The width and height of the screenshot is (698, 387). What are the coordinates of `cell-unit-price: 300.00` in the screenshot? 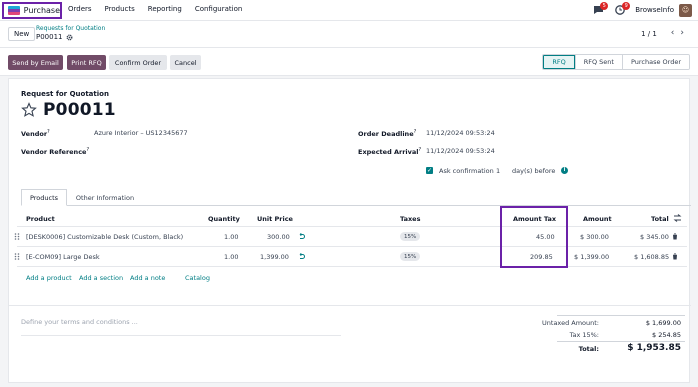 It's located at (278, 237).